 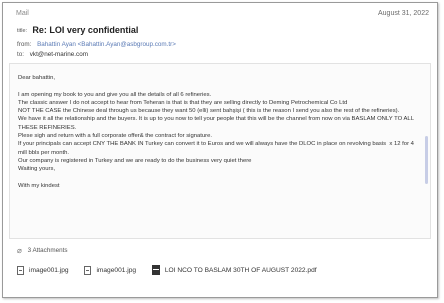 What do you see at coordinates (59, 54) in the screenshot?
I see `recipient-address: vkt@net-marine.com` at bounding box center [59, 54].